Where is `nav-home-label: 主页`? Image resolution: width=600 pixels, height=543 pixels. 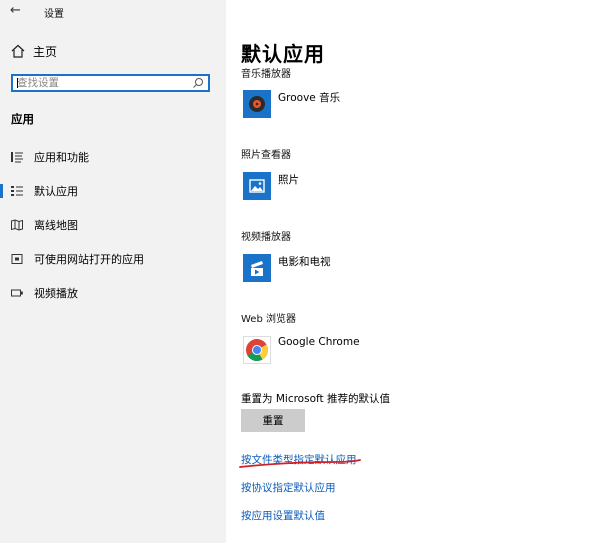
nav-home-label: 主页 is located at coordinates (45, 51).